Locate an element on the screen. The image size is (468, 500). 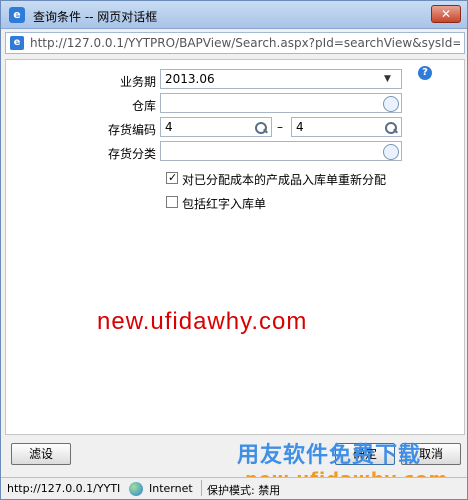
reassign-checkbox is located at coordinates (172, 177).